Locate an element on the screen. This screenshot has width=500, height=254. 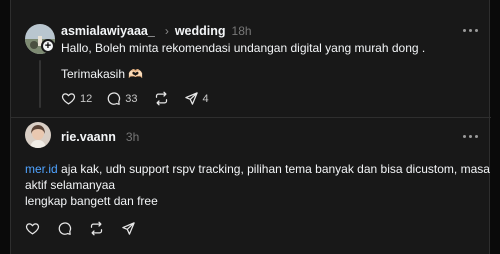
share-button: 4 is located at coordinates (196, 98).